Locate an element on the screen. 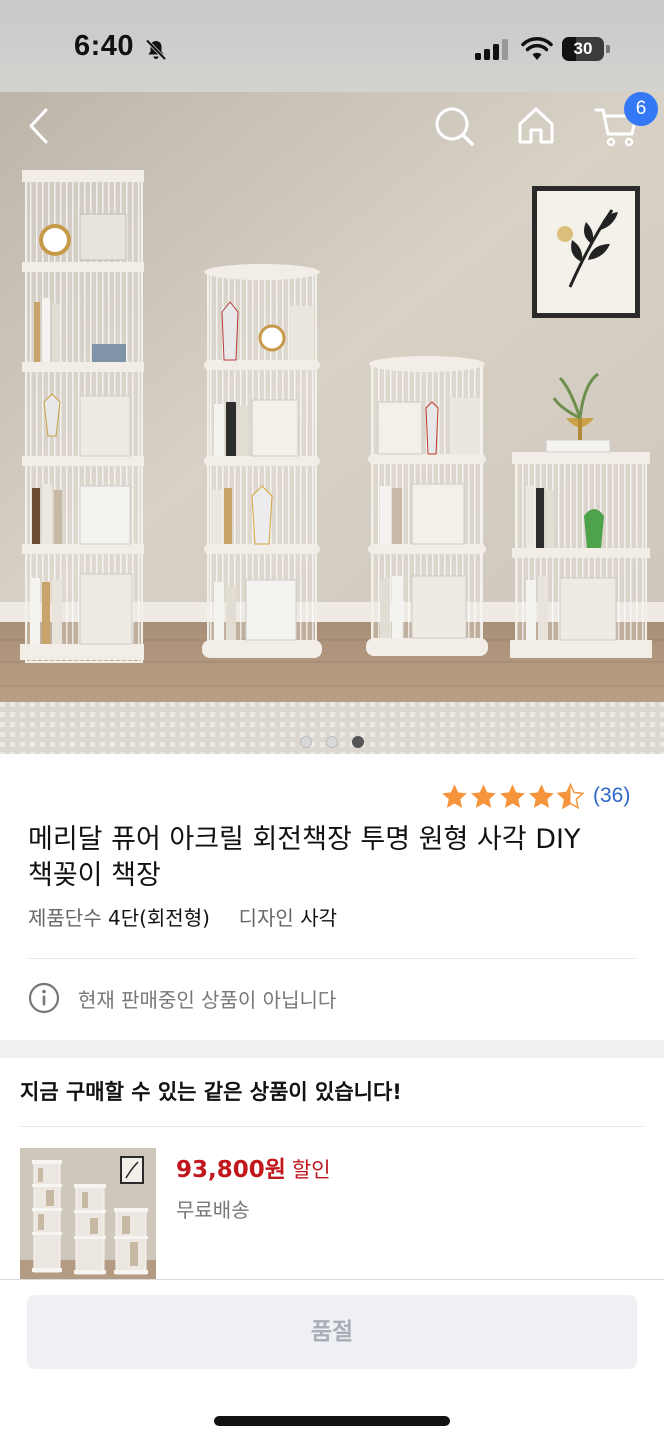  thumbnail-image is located at coordinates (88, 1215).